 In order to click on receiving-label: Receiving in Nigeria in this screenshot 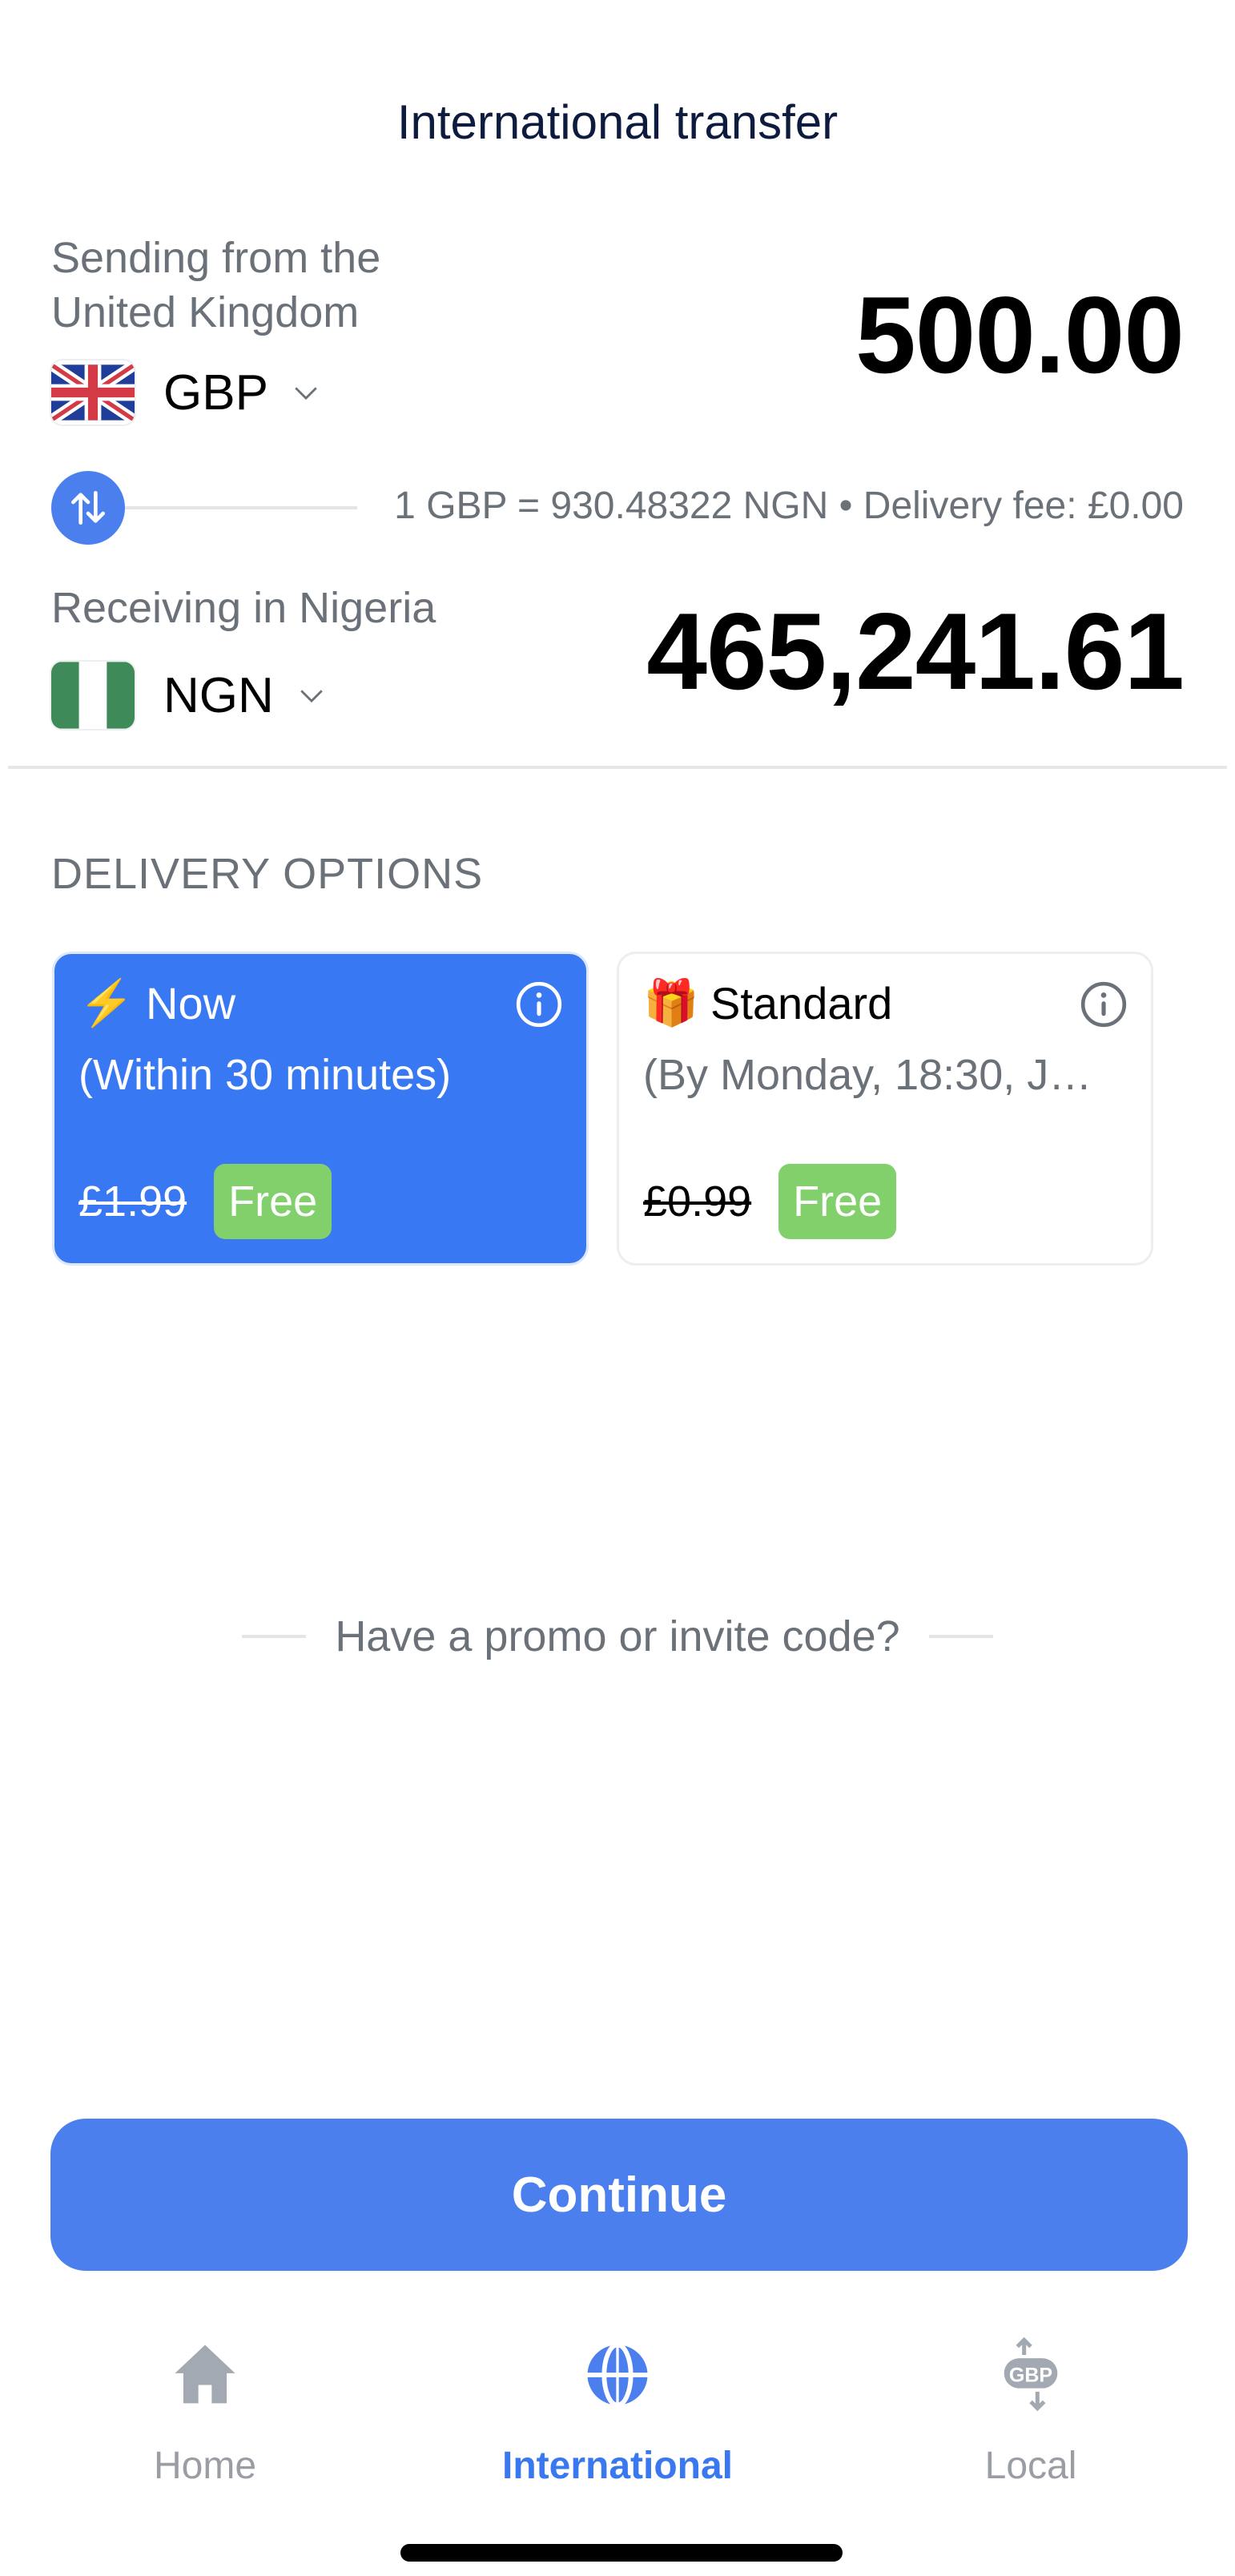, I will do `click(244, 608)`.